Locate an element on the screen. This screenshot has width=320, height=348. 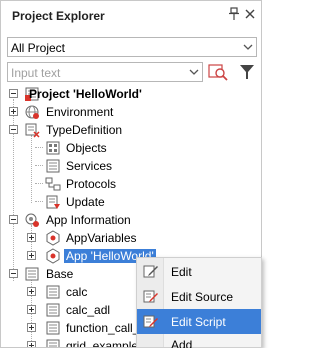
tree-label: calc_adl is located at coordinates (88, 310).